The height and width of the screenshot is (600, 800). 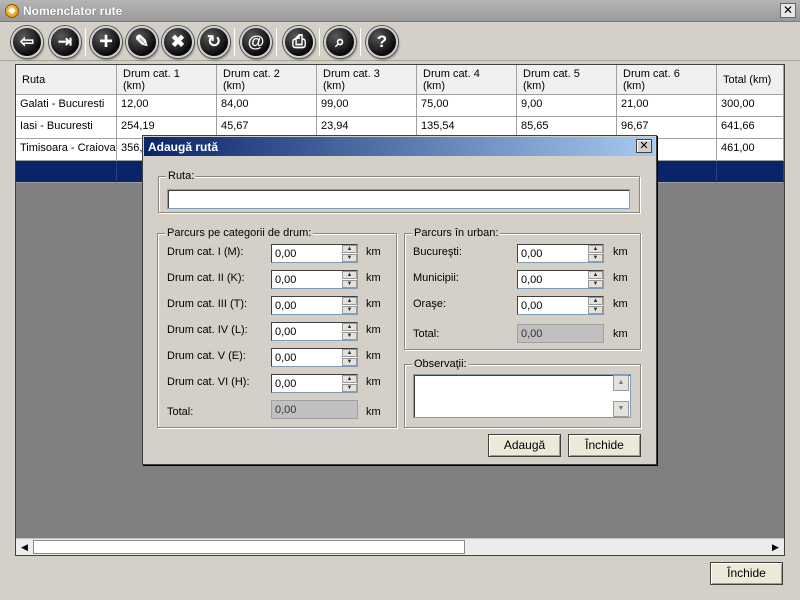 I want to click on road-cat-2-unit: km, so click(x=373, y=278).